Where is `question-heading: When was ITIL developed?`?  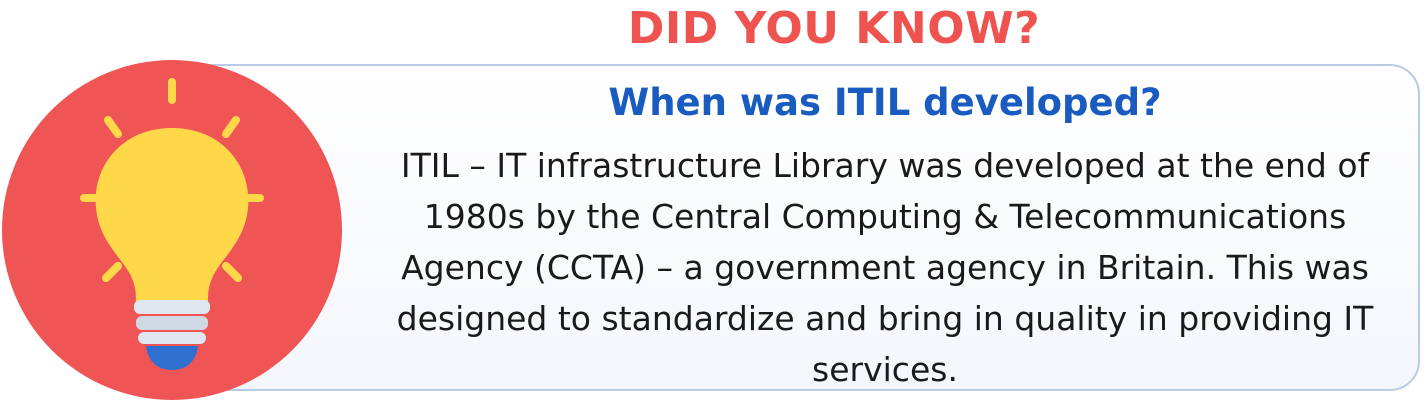
question-heading: When was ITIL developed? is located at coordinates (885, 102).